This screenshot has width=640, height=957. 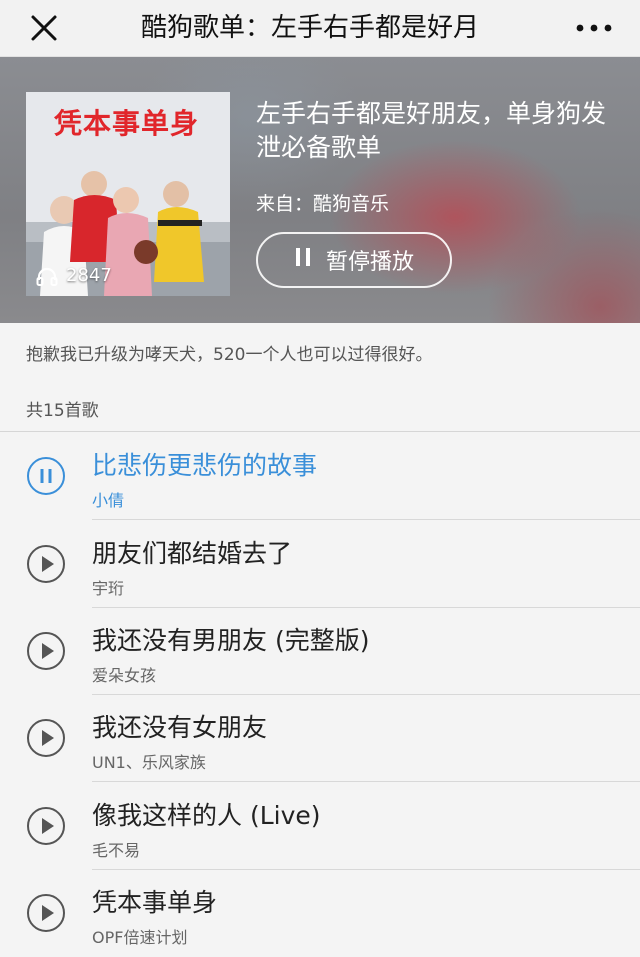 I want to click on playlist-source: 来自：酷狗音乐, so click(x=322, y=202).